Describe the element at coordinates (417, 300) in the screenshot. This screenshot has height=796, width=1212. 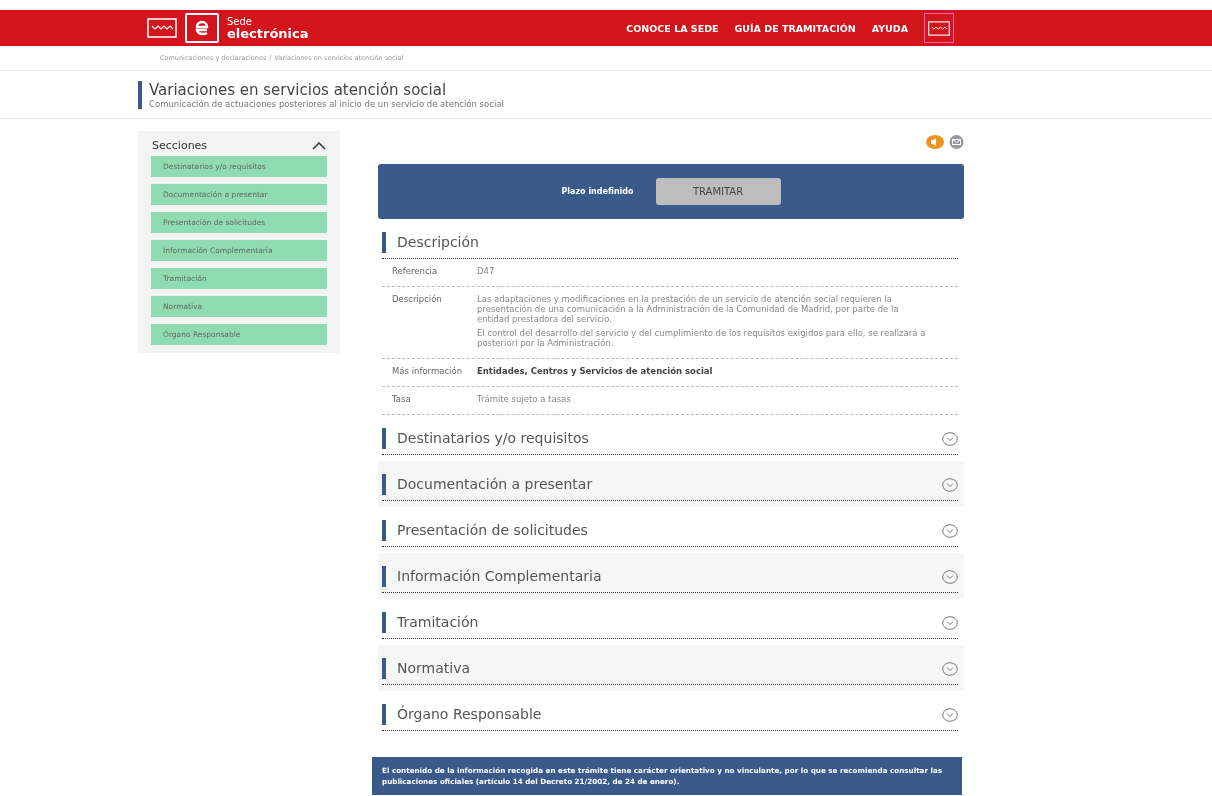
I see `field-label: Descripción` at that location.